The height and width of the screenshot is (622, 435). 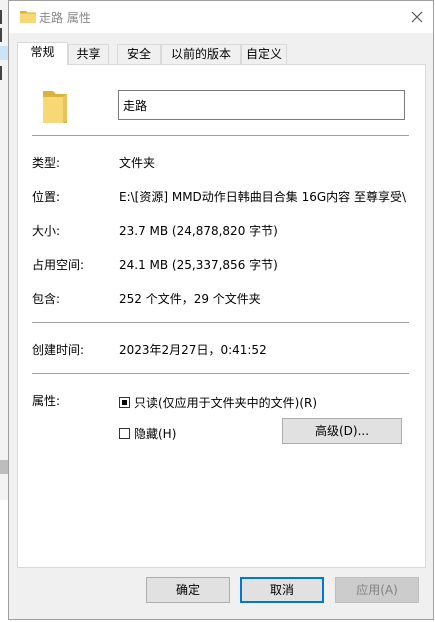 I want to click on tab-customize: 自定义, so click(x=264, y=54).